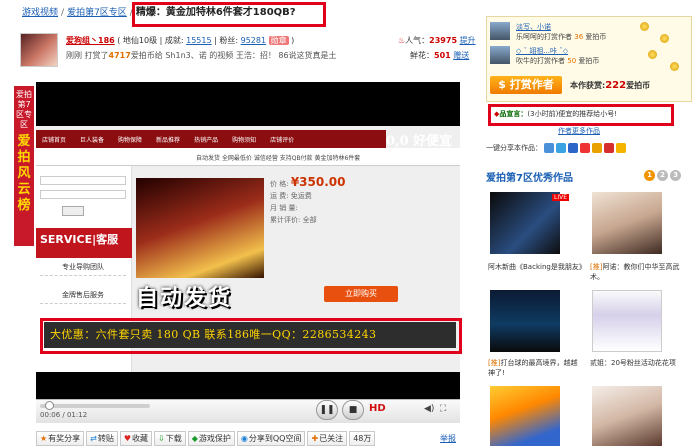 Image resolution: width=700 pixels, height=448 pixels. What do you see at coordinates (616, 85) in the screenshot?
I see `tip-total-value: 222` at bounding box center [616, 85].